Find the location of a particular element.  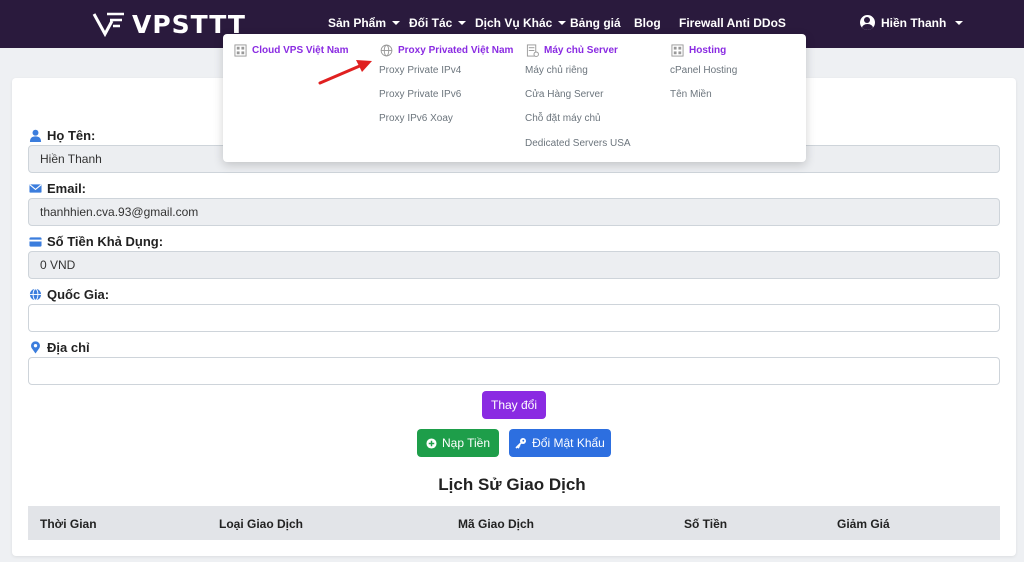

menu-link: Chỗ đặt máy chủ is located at coordinates (563, 118).